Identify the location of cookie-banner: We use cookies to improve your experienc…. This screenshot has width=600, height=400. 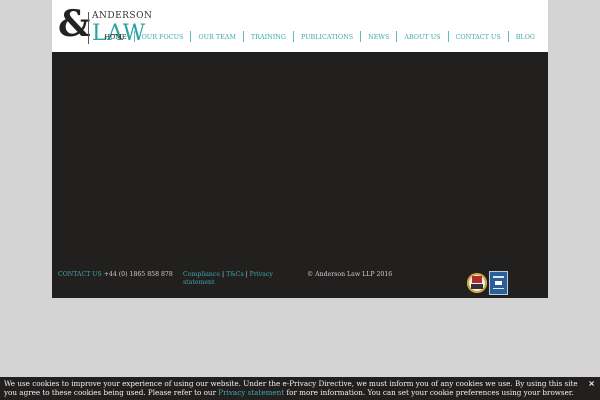
(300, 388).